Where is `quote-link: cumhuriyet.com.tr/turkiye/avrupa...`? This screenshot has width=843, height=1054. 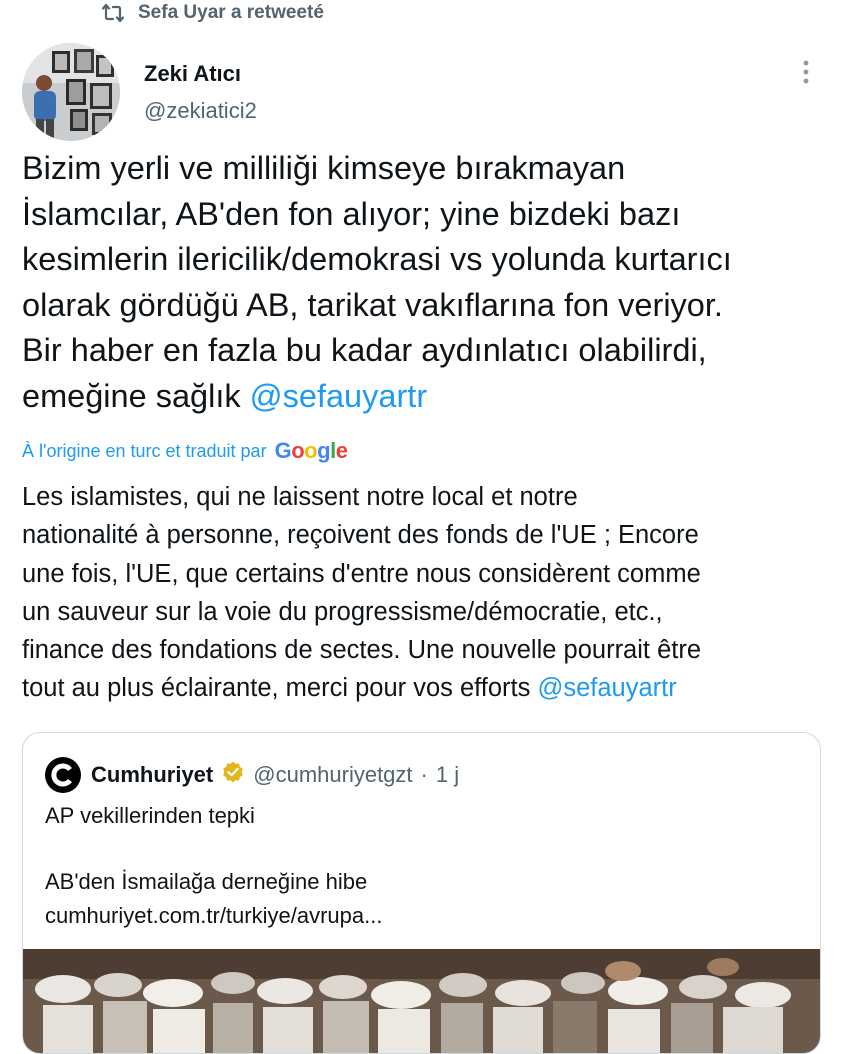
quote-link: cumhuriyet.com.tr/turkiye/avrupa... is located at coordinates (213, 916).